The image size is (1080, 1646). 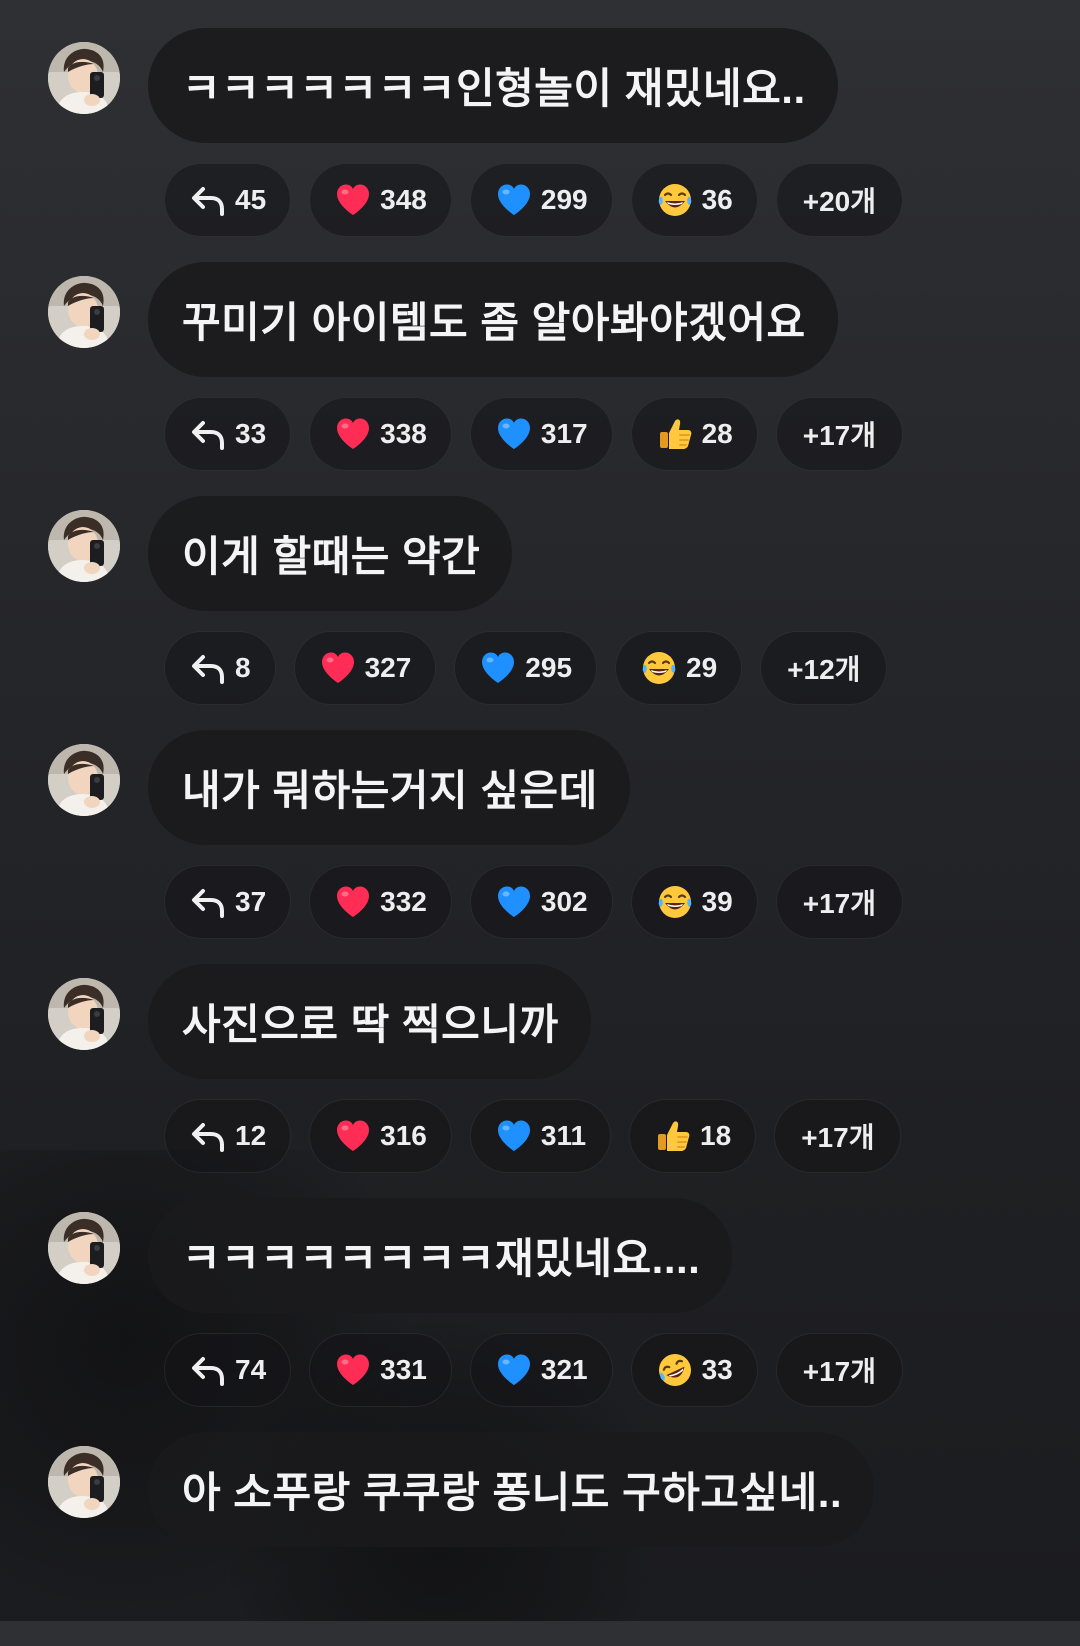 I want to click on reaction-chip: 28, so click(x=694, y=434).